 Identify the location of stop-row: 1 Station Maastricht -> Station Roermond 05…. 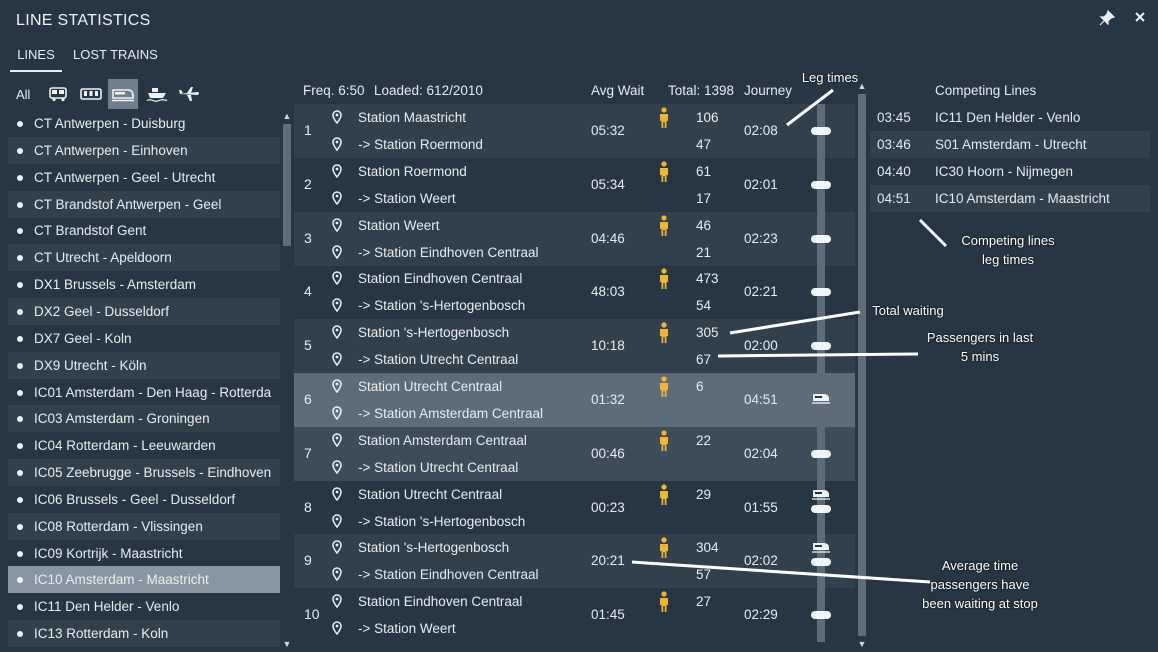
(574, 131).